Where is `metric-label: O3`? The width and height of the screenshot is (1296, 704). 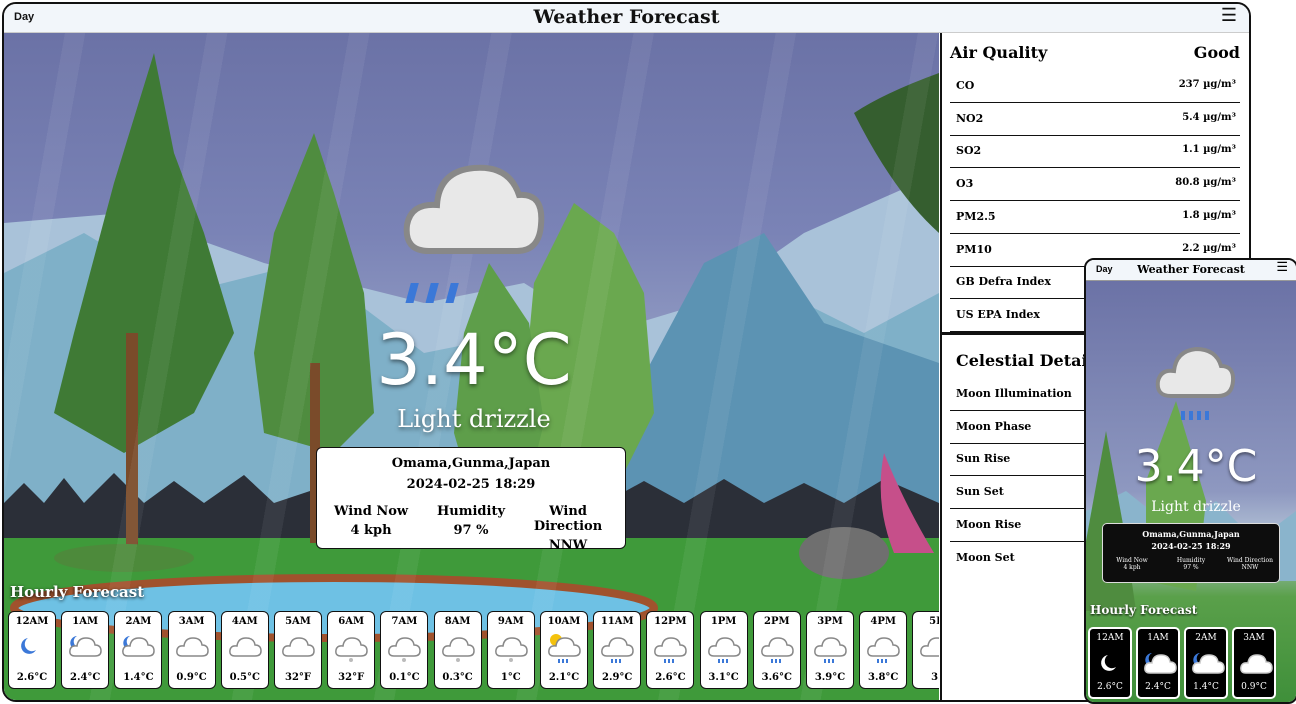
metric-label: O3 is located at coordinates (965, 184).